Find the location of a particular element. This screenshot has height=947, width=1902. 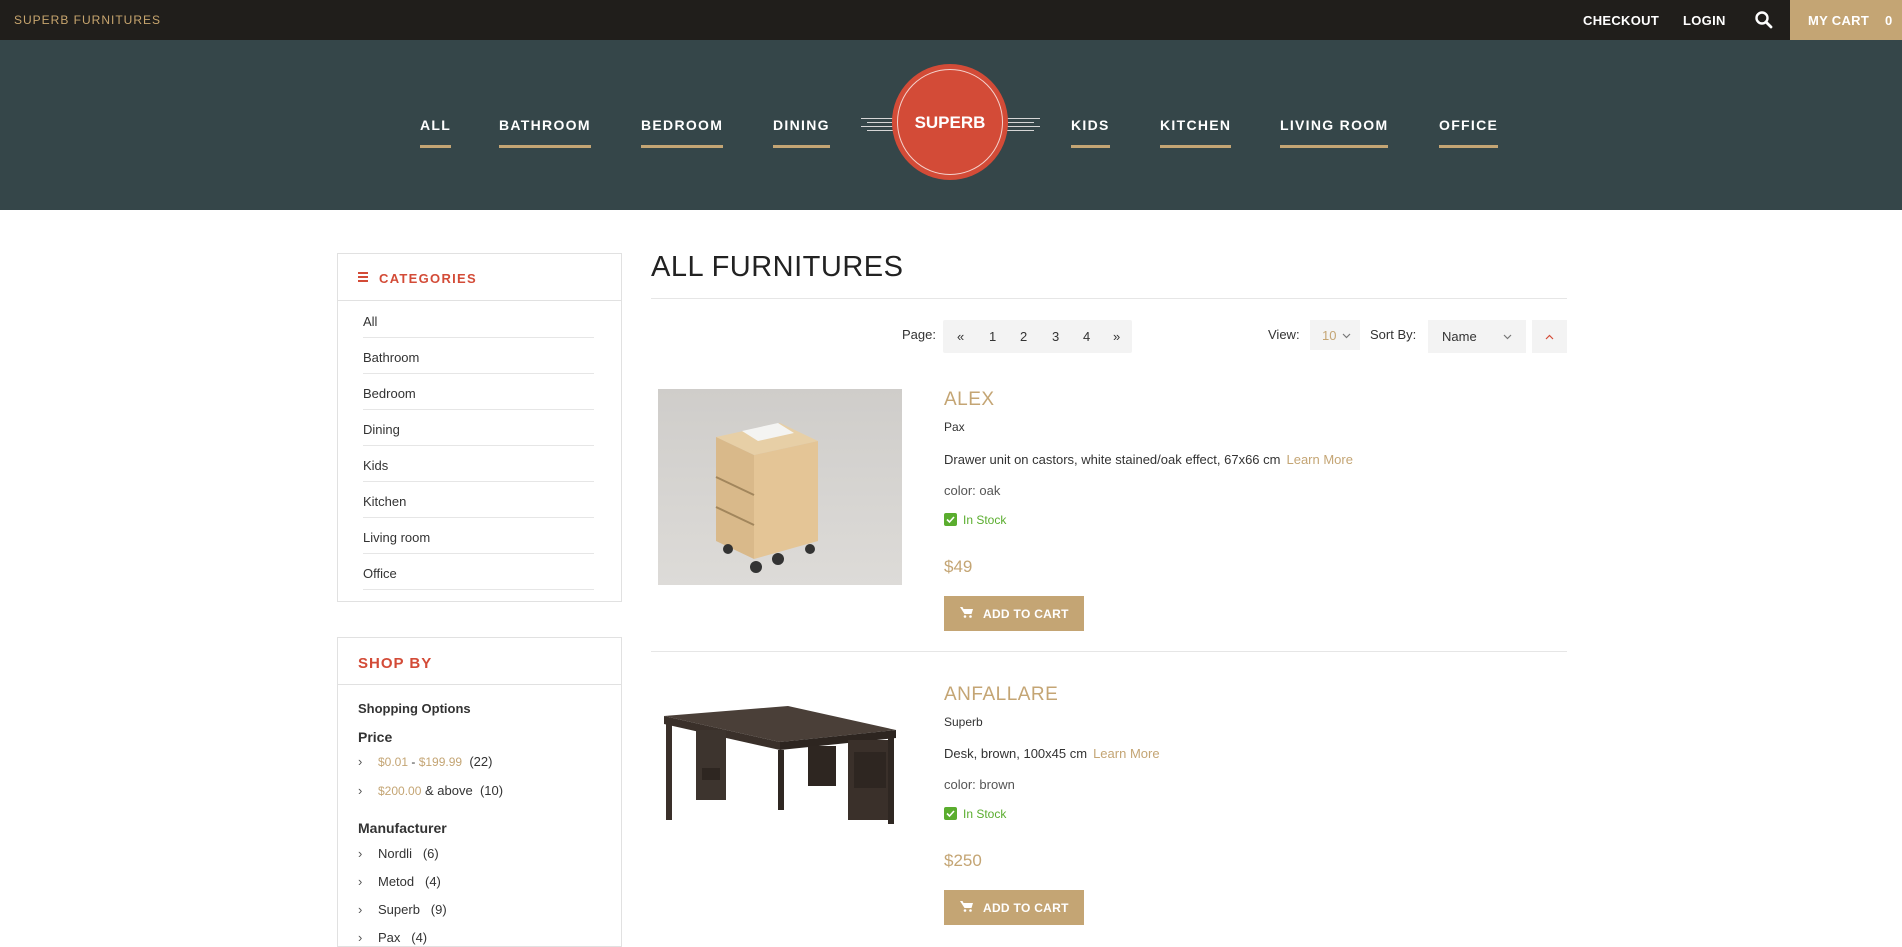

page-label: Page: is located at coordinates (919, 334).